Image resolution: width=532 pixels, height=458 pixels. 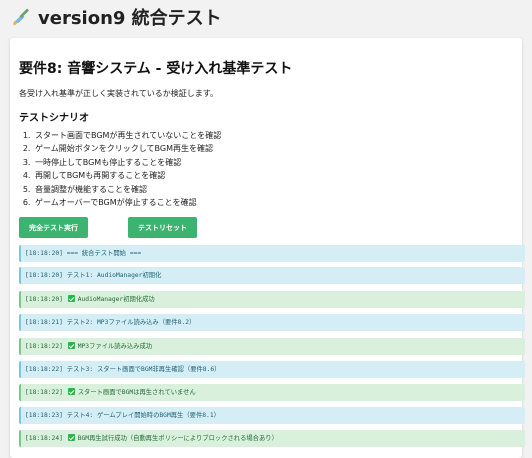 I want to click on log-message: テスト3: スタート画面でBGM非再生確認（要件8.6）, so click(x=143, y=369).